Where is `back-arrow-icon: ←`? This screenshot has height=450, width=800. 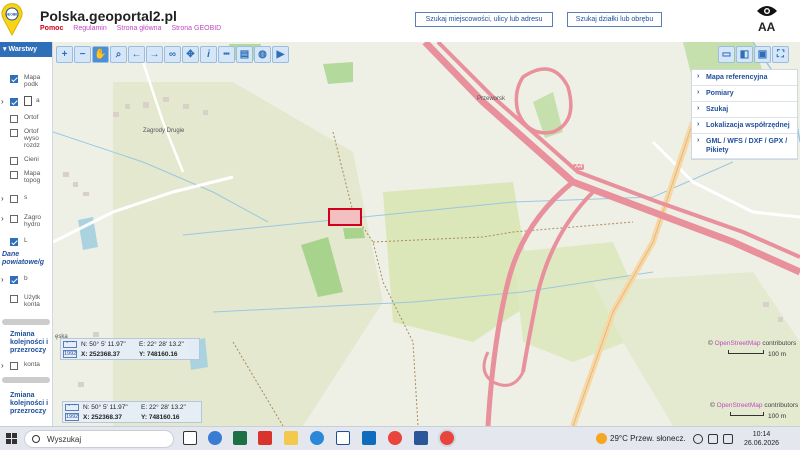 back-arrow-icon: ← is located at coordinates (136, 54).